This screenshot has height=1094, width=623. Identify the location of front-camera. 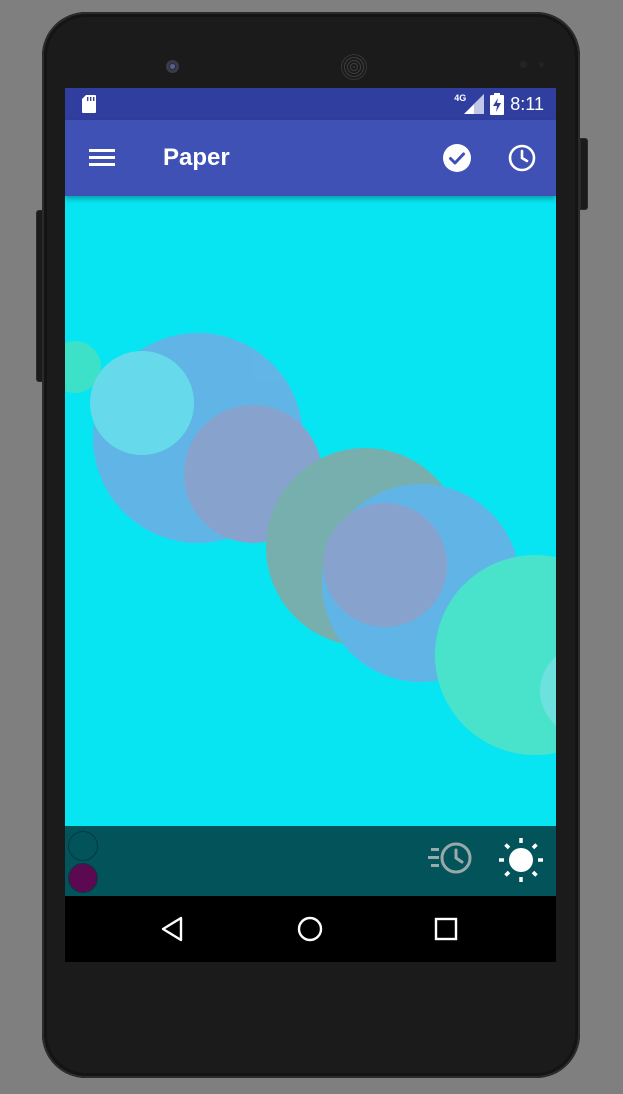
(172, 66).